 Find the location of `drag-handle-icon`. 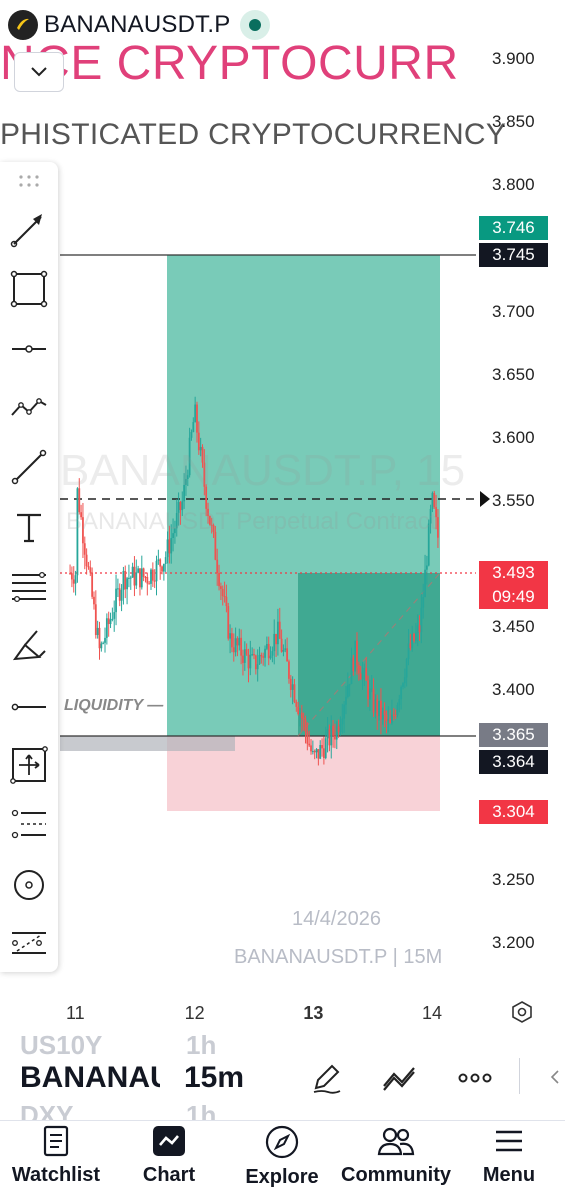

drag-handle-icon is located at coordinates (29, 181).